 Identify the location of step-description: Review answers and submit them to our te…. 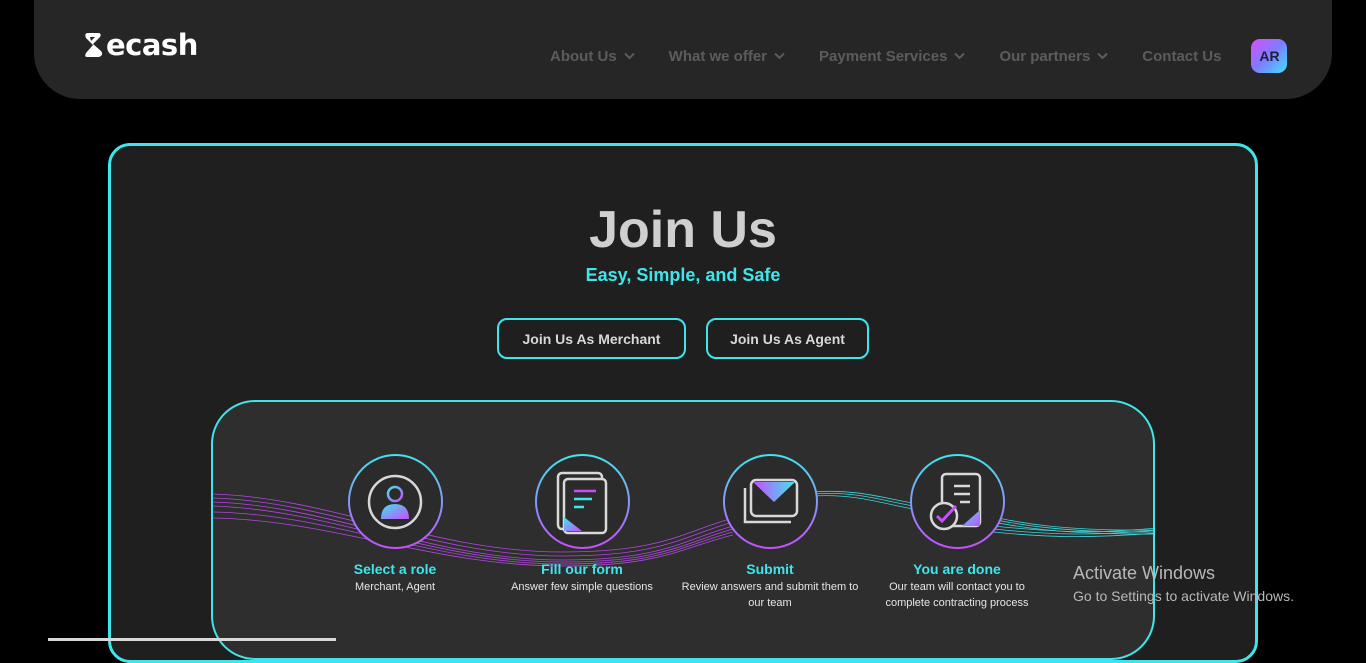
(770, 595).